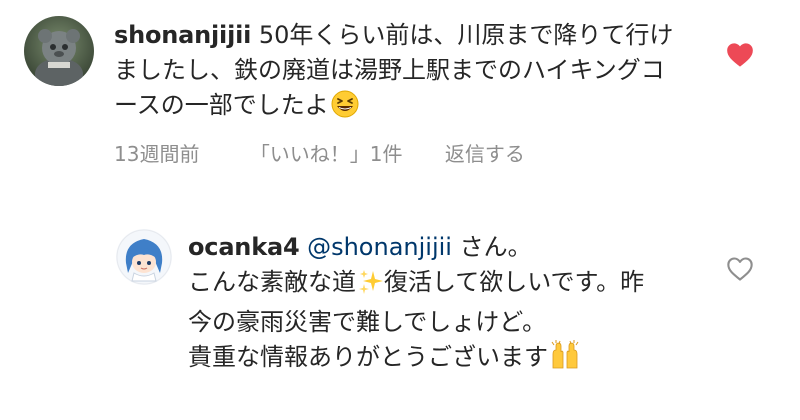 This screenshot has height=420, width=800. I want to click on comment-meta: 13週間前 「いいね！」1件 返信する, so click(319, 152).